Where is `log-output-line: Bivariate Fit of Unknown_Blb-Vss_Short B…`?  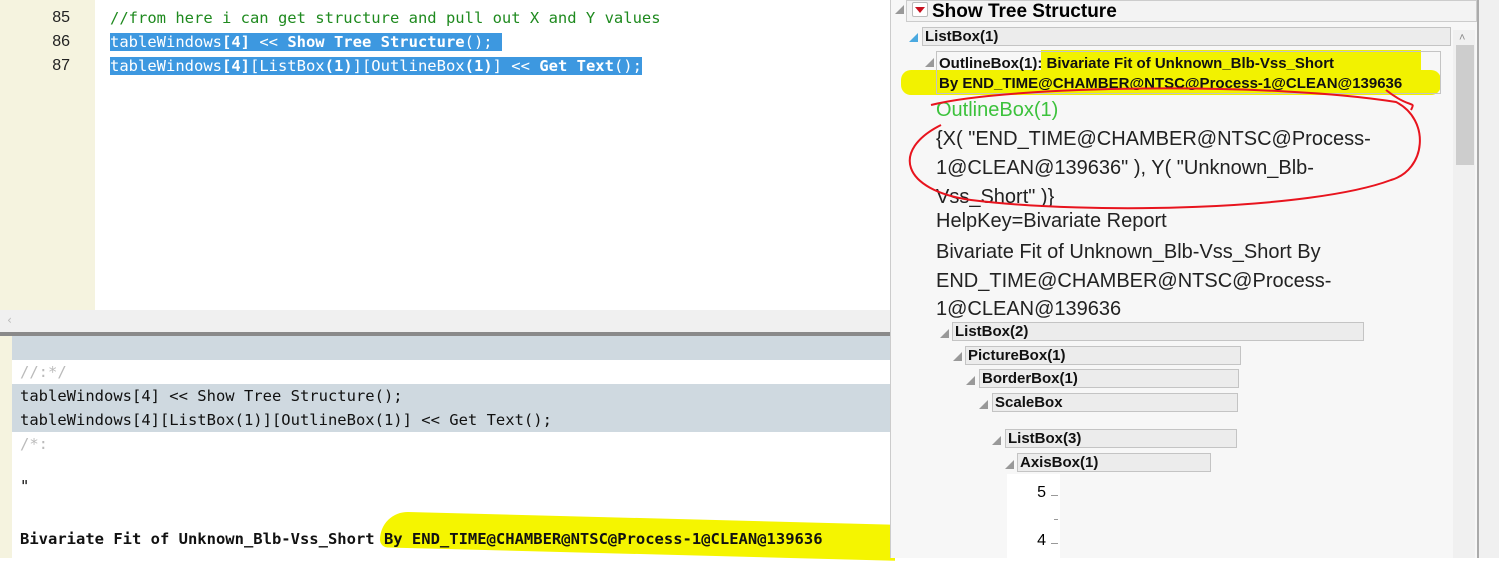
log-output-line: Bivariate Fit of Unknown_Blb-Vss_Short B… is located at coordinates (421, 539).